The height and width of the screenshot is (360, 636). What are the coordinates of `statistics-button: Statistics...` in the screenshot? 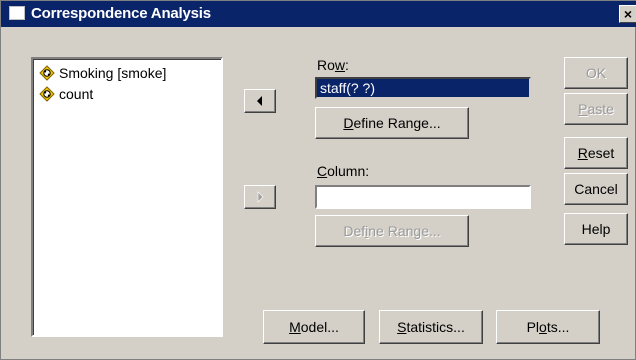 It's located at (431, 327).